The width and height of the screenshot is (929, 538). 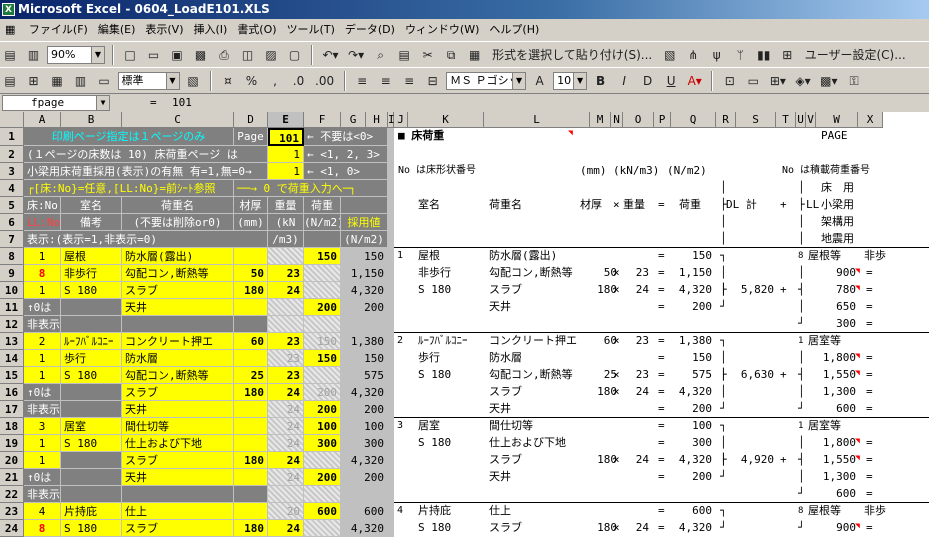 What do you see at coordinates (778, 81) in the screenshot?
I see `borders-dropdown-icon: ⊞▾` at bounding box center [778, 81].